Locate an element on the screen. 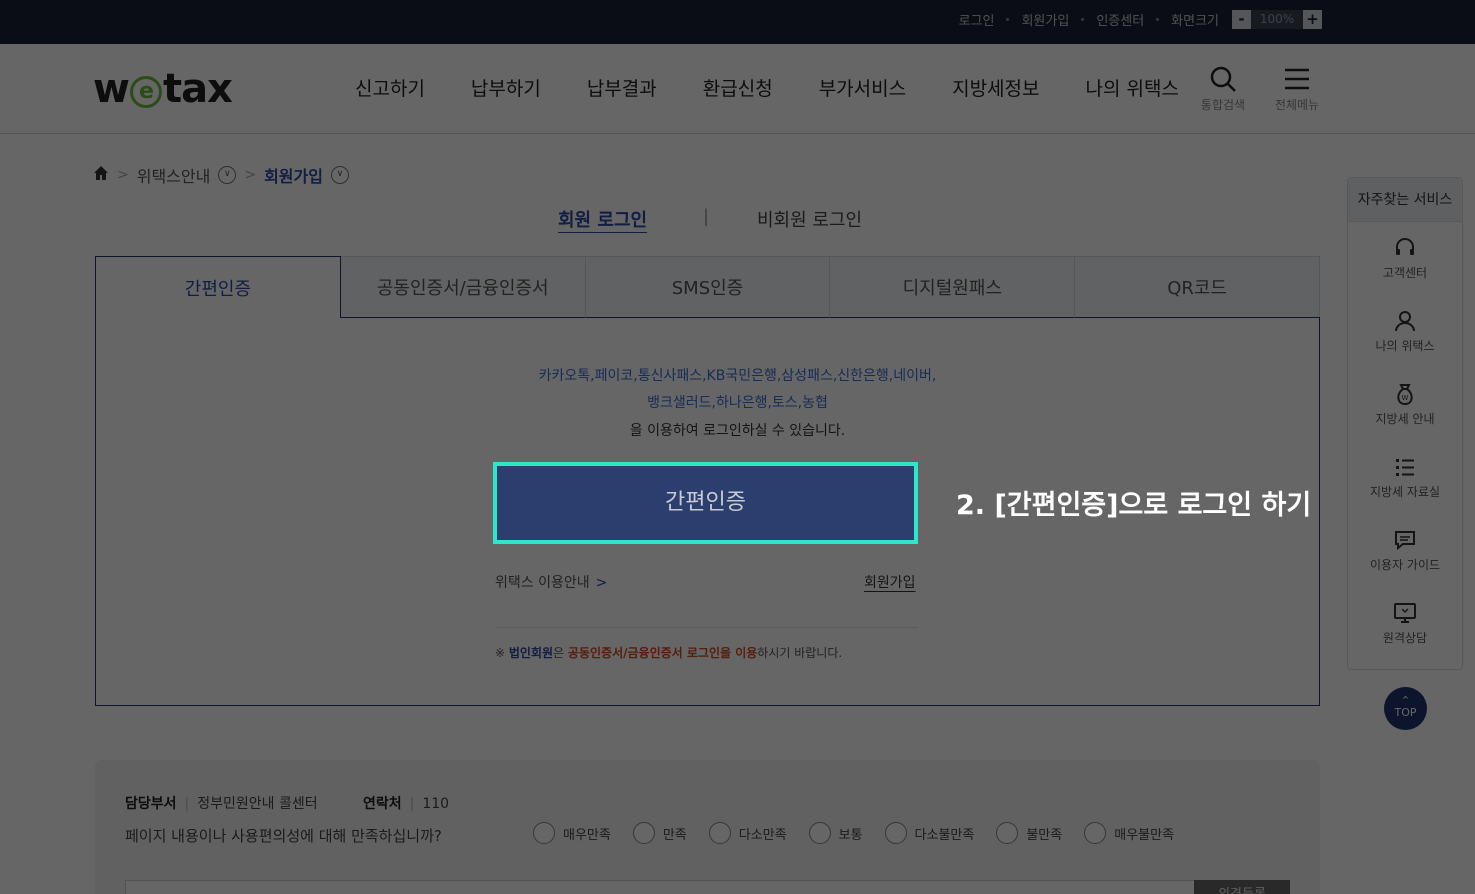  logo-text-w: w is located at coordinates (111, 89).